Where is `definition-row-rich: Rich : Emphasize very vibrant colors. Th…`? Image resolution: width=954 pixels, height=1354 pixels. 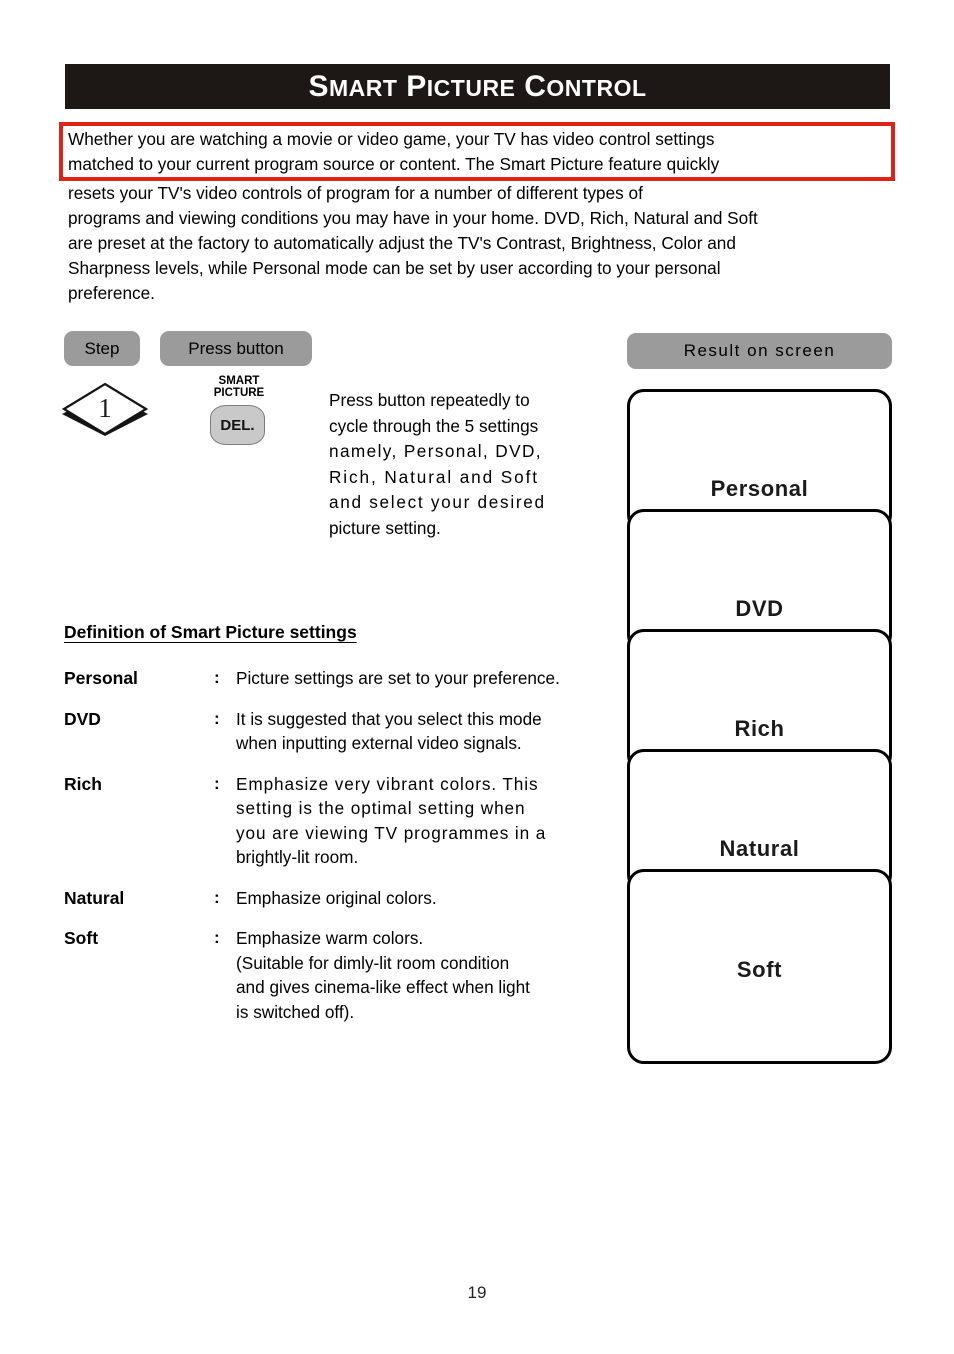 definition-row-rich: Rich : Emphasize very vibrant colors. Th… is located at coordinates (329, 821).